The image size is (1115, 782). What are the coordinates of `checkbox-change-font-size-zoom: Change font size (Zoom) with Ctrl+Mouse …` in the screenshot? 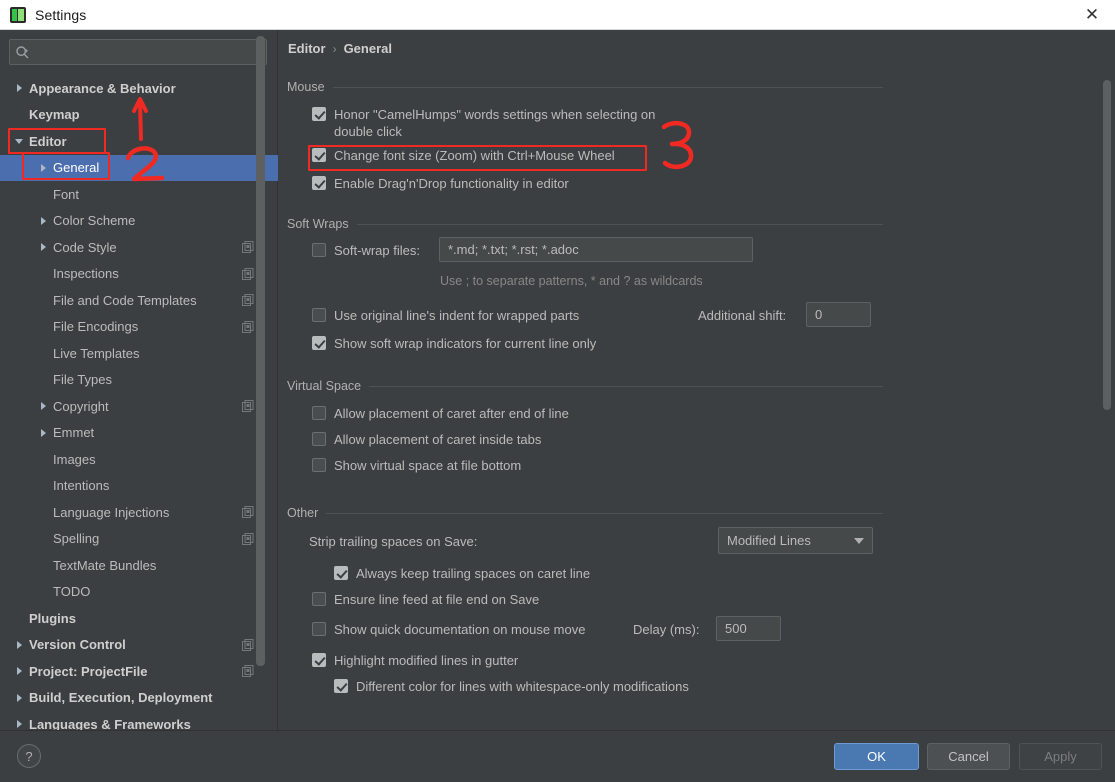 It's located at (463, 155).